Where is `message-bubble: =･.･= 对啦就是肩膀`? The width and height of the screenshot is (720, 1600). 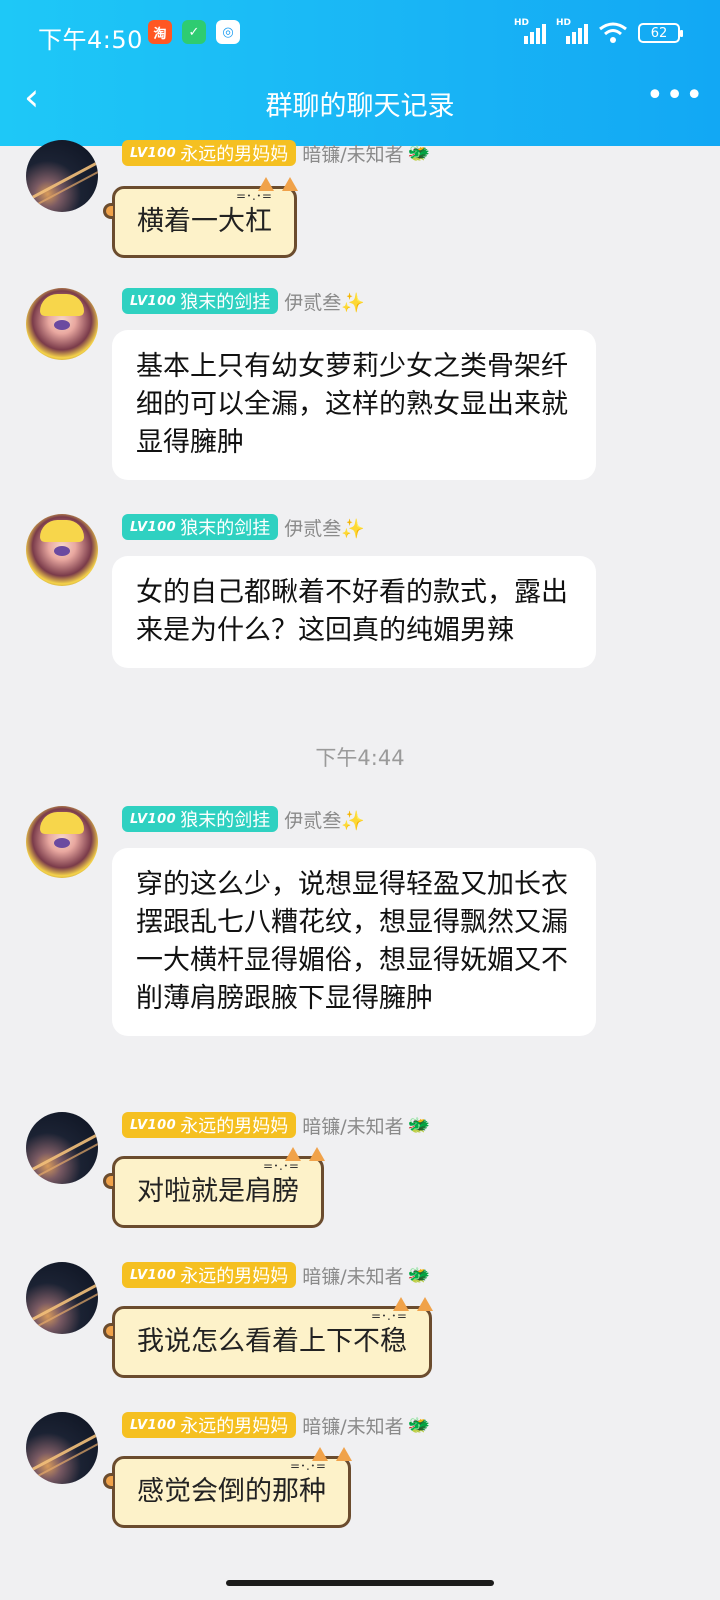 message-bubble: =･.･= 对啦就是肩膀 is located at coordinates (214, 1187).